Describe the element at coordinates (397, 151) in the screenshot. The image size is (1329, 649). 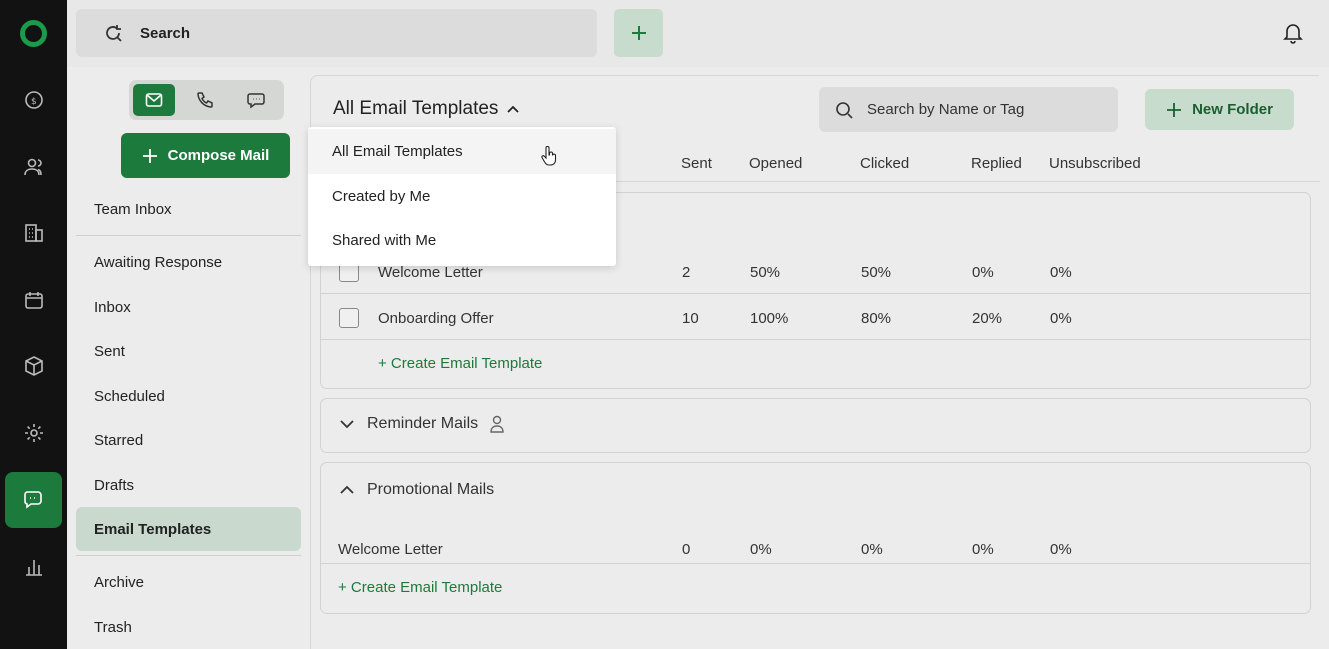
I see `dropdown-item-label: All Email Templates` at that location.